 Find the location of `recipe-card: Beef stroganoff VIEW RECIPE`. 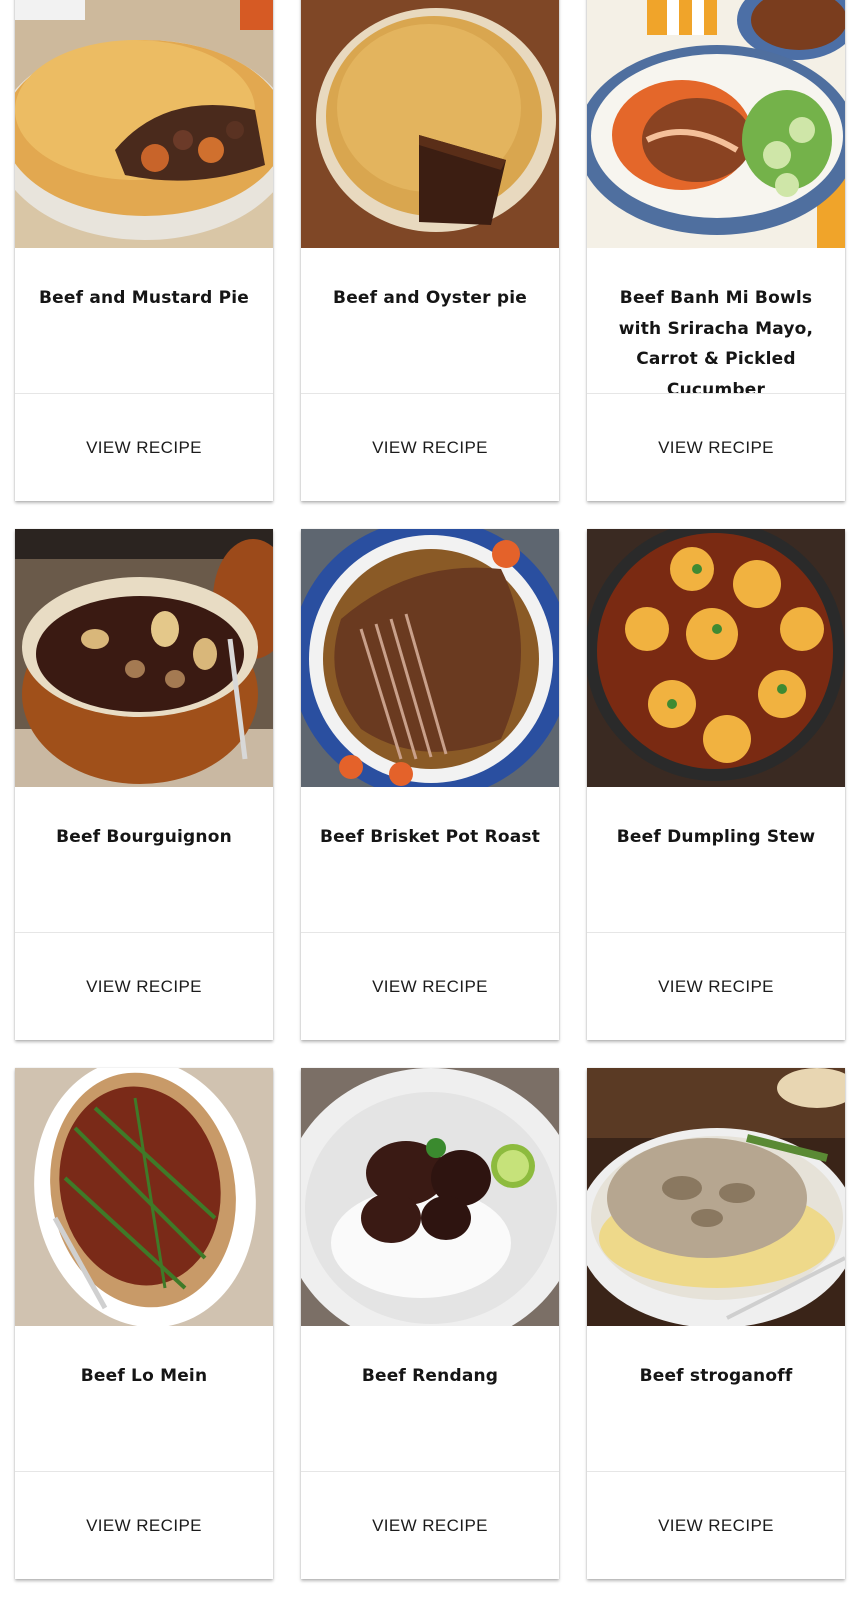

recipe-card: Beef stroganoff VIEW RECIPE is located at coordinates (716, 1323).